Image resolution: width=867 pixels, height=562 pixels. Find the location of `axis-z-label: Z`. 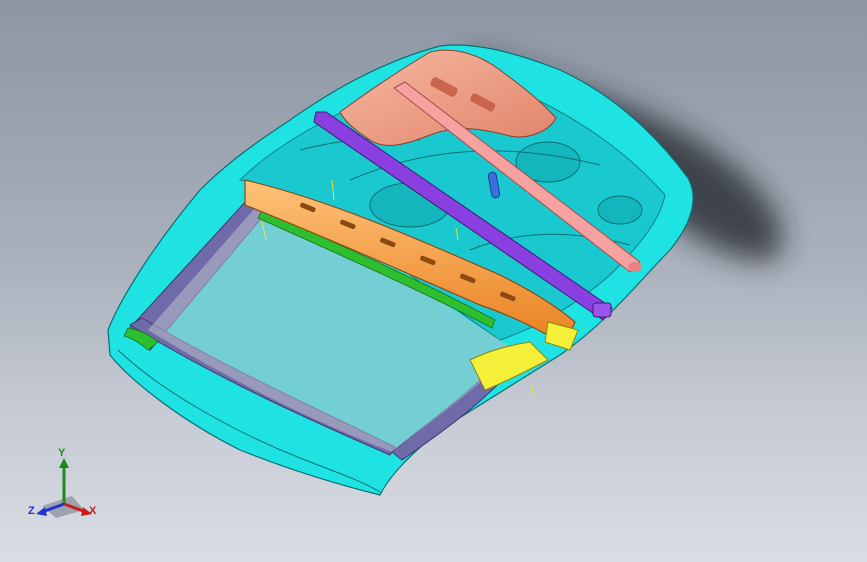

axis-z-label: Z is located at coordinates (31, 511).